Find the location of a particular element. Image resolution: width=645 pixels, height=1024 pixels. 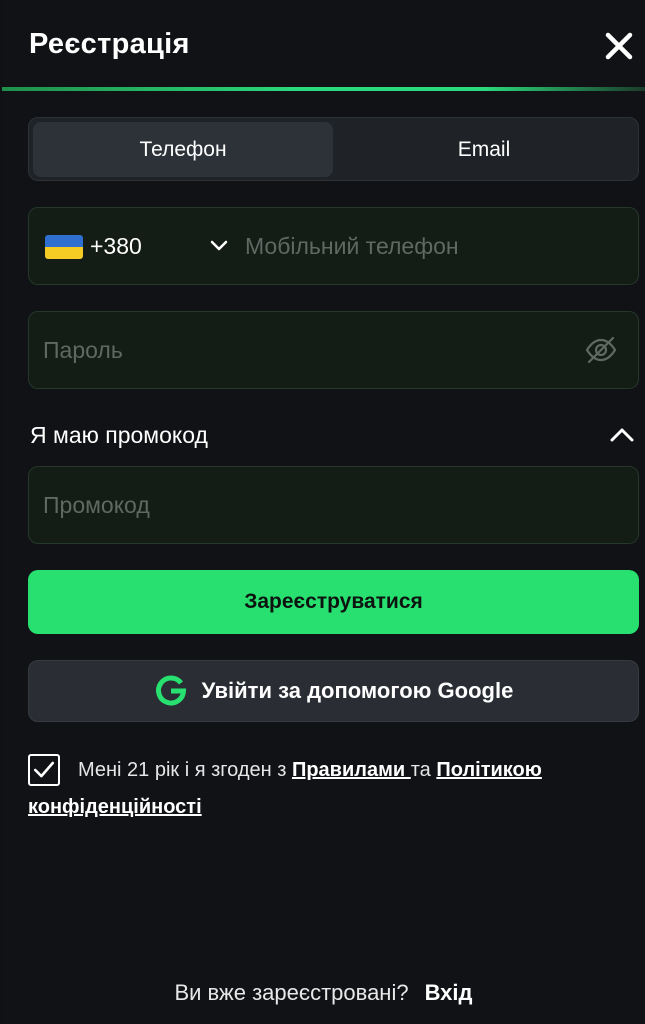

phone-input: Мобільний телефон is located at coordinates (352, 246).